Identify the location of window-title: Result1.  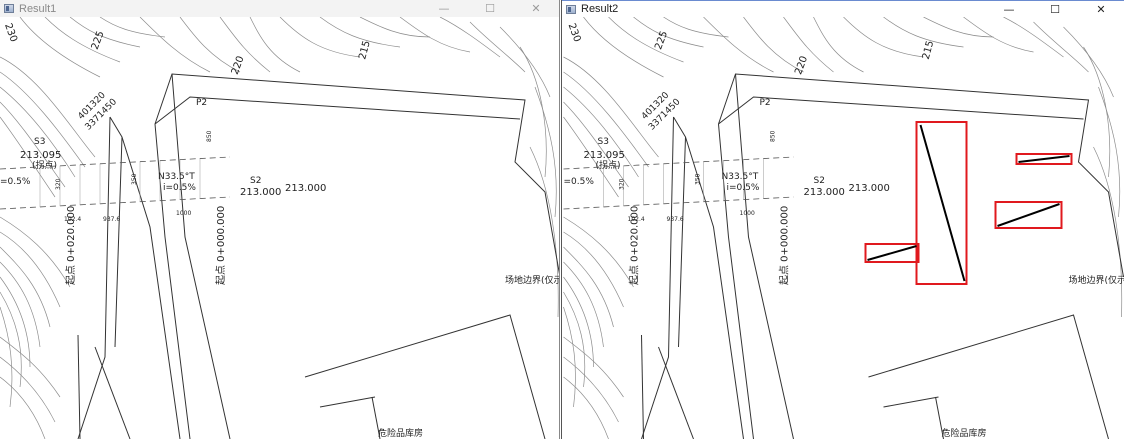
(38, 8).